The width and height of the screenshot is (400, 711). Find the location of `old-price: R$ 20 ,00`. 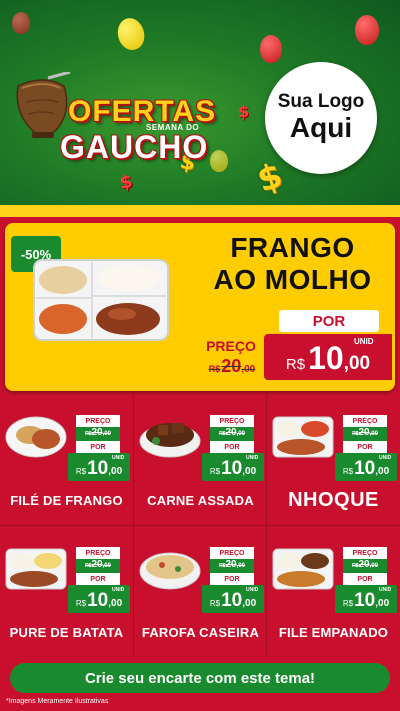

old-price: R$ 20 ,00 is located at coordinates (232, 368).